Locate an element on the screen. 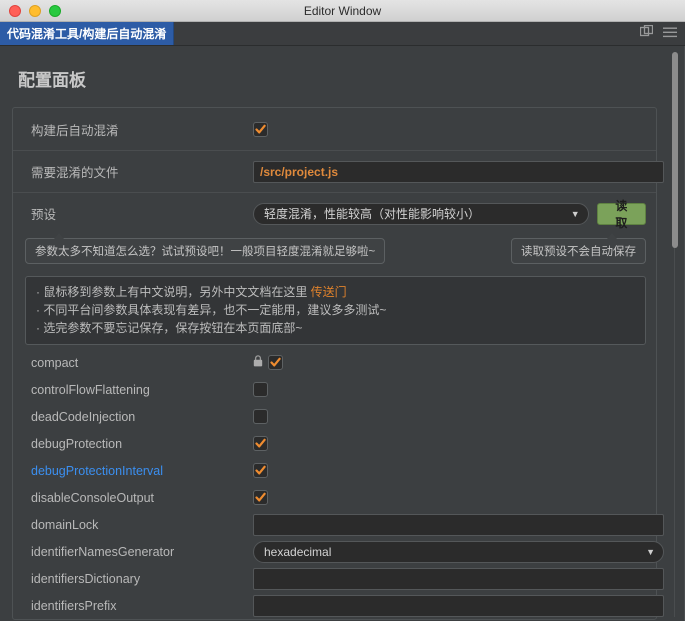 The image size is (685, 621). option-row-disableconsoleoutput: disableConsoleOutput is located at coordinates (334, 497).